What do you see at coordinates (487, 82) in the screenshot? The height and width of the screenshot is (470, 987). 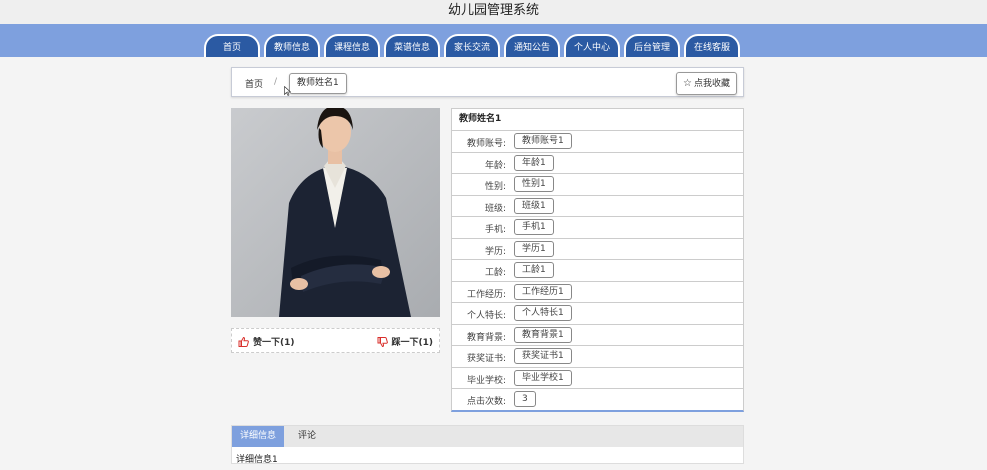 I see `breadcrumb: 首页 / 教师姓名1 ☆ 点我收藏` at bounding box center [487, 82].